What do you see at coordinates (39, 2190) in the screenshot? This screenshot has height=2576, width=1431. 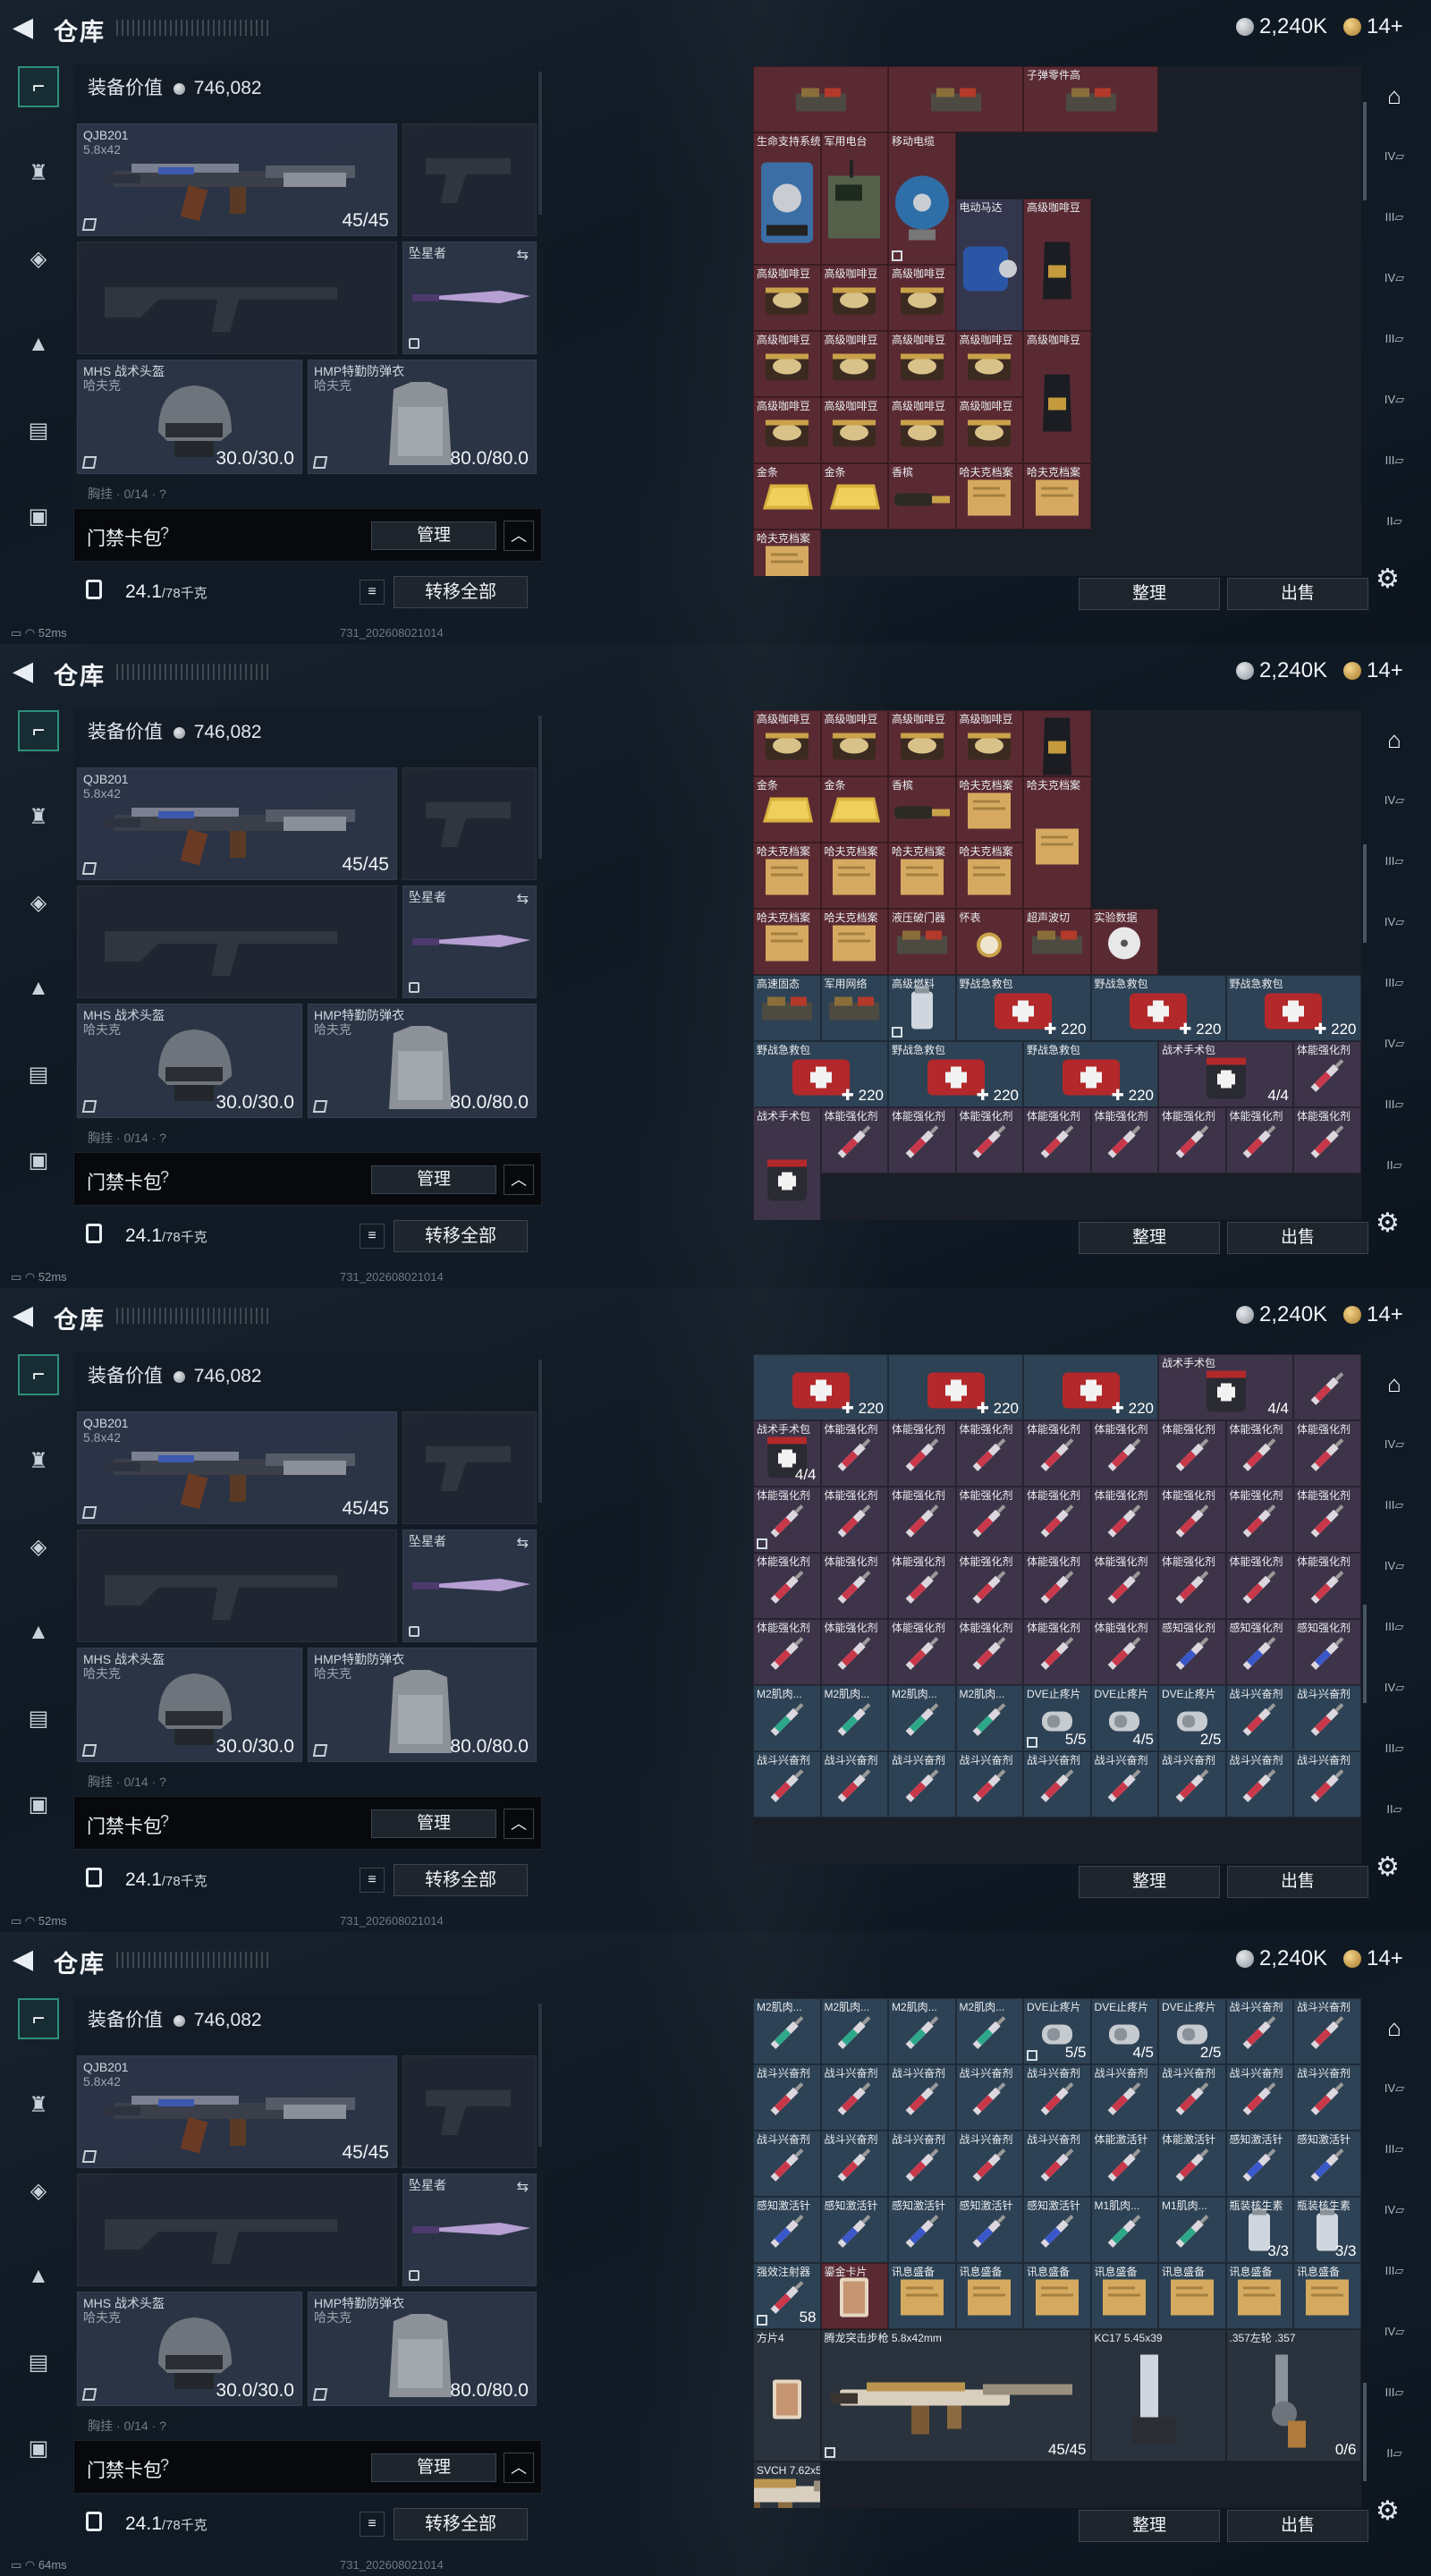 I see `helmet-tab-icon: ◈` at bounding box center [39, 2190].